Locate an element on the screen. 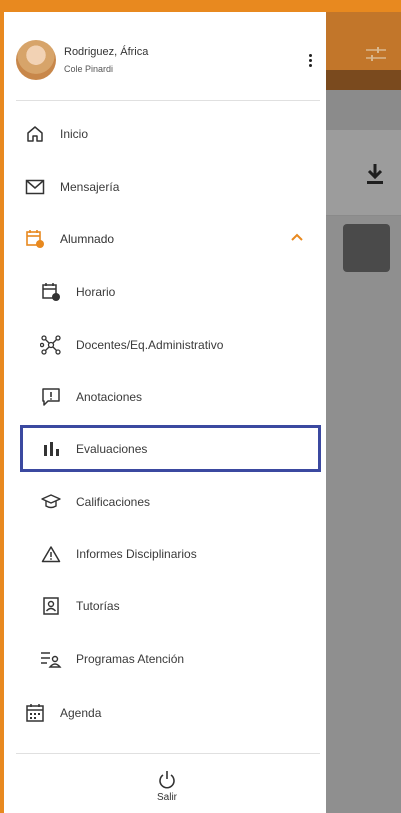  submenu-item-label: Anotaciones is located at coordinates (109, 397).